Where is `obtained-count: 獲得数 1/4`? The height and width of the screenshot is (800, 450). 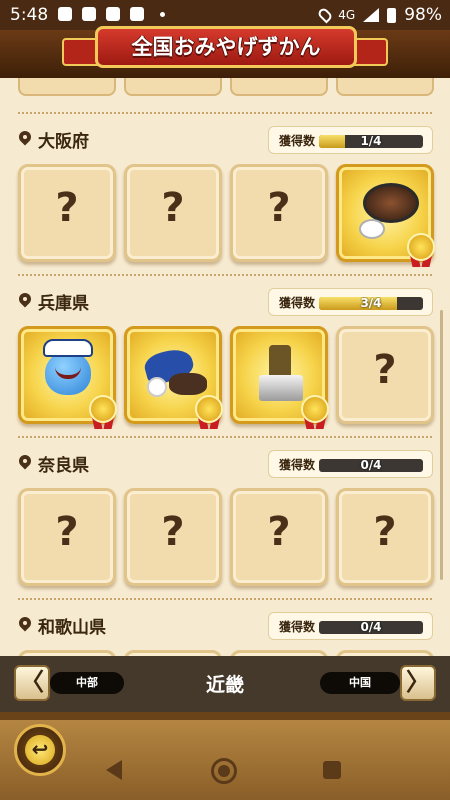 obtained-count: 獲得数 1/4 is located at coordinates (350, 140).